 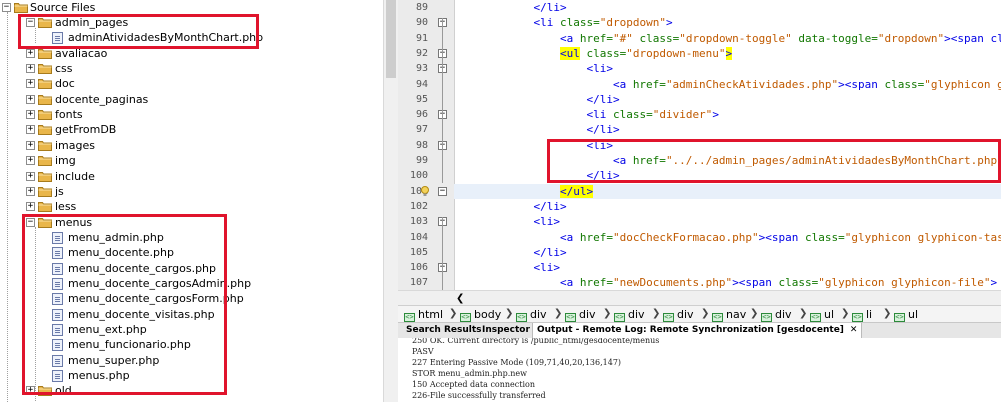 What do you see at coordinates (423, 315) in the screenshot?
I see `breadcrumb-item: <> html` at bounding box center [423, 315].